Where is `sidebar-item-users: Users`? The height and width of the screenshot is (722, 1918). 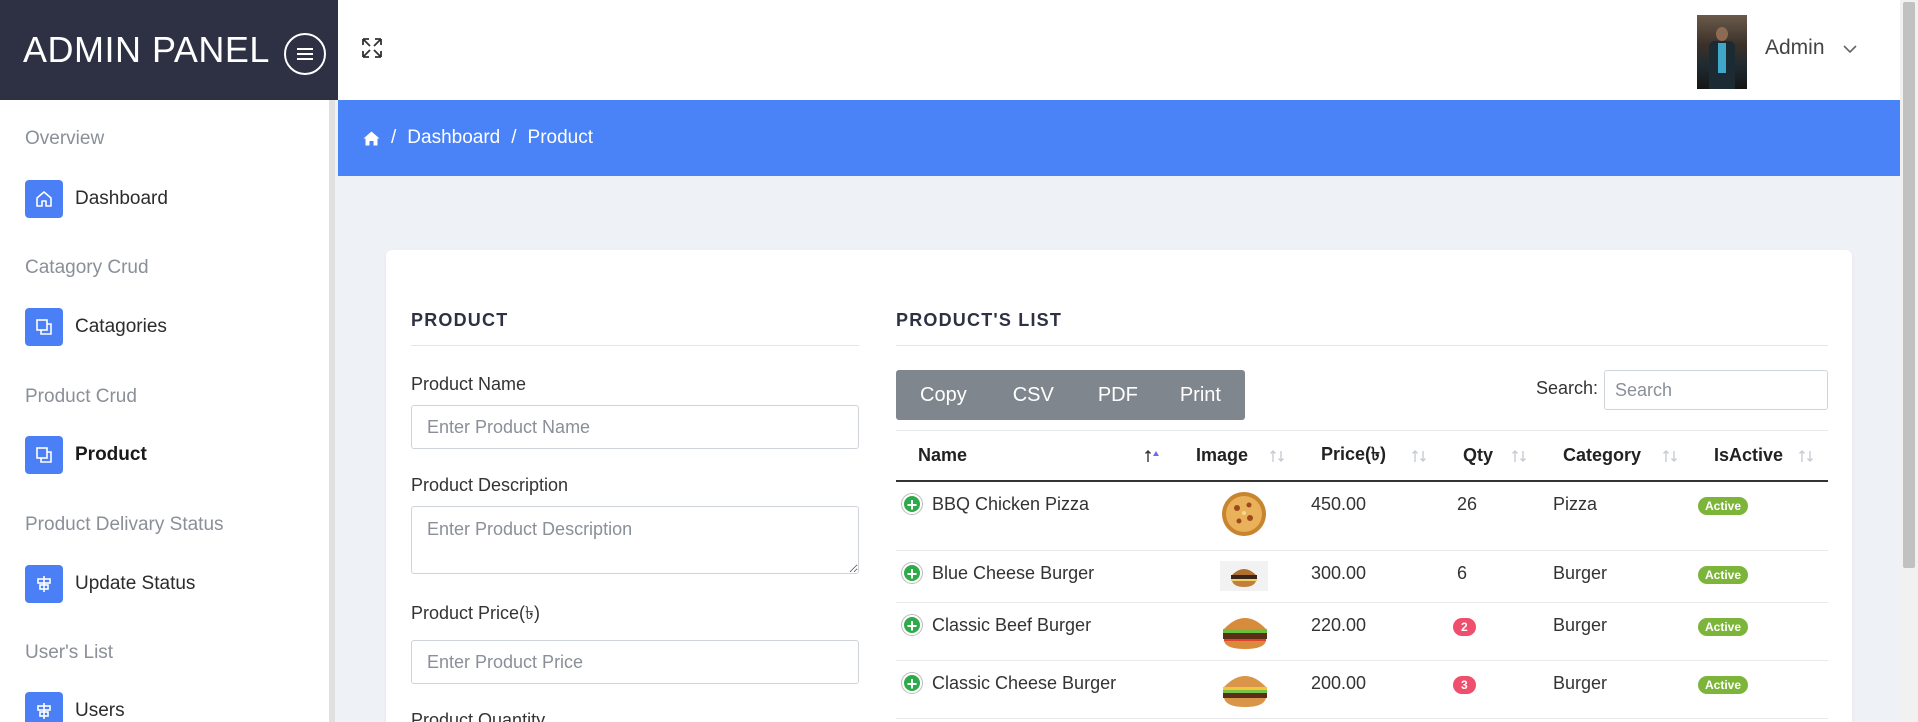 sidebar-item-users: Users is located at coordinates (75, 707).